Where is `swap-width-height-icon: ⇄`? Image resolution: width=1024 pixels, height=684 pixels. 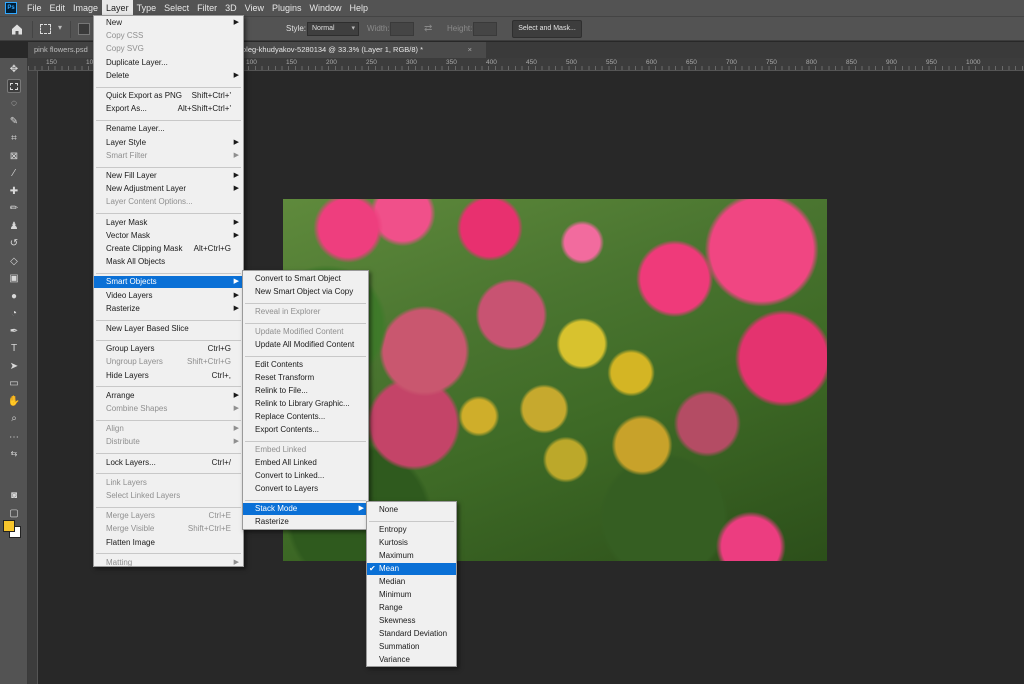
swap-width-height-icon: ⇄ is located at coordinates (428, 28).